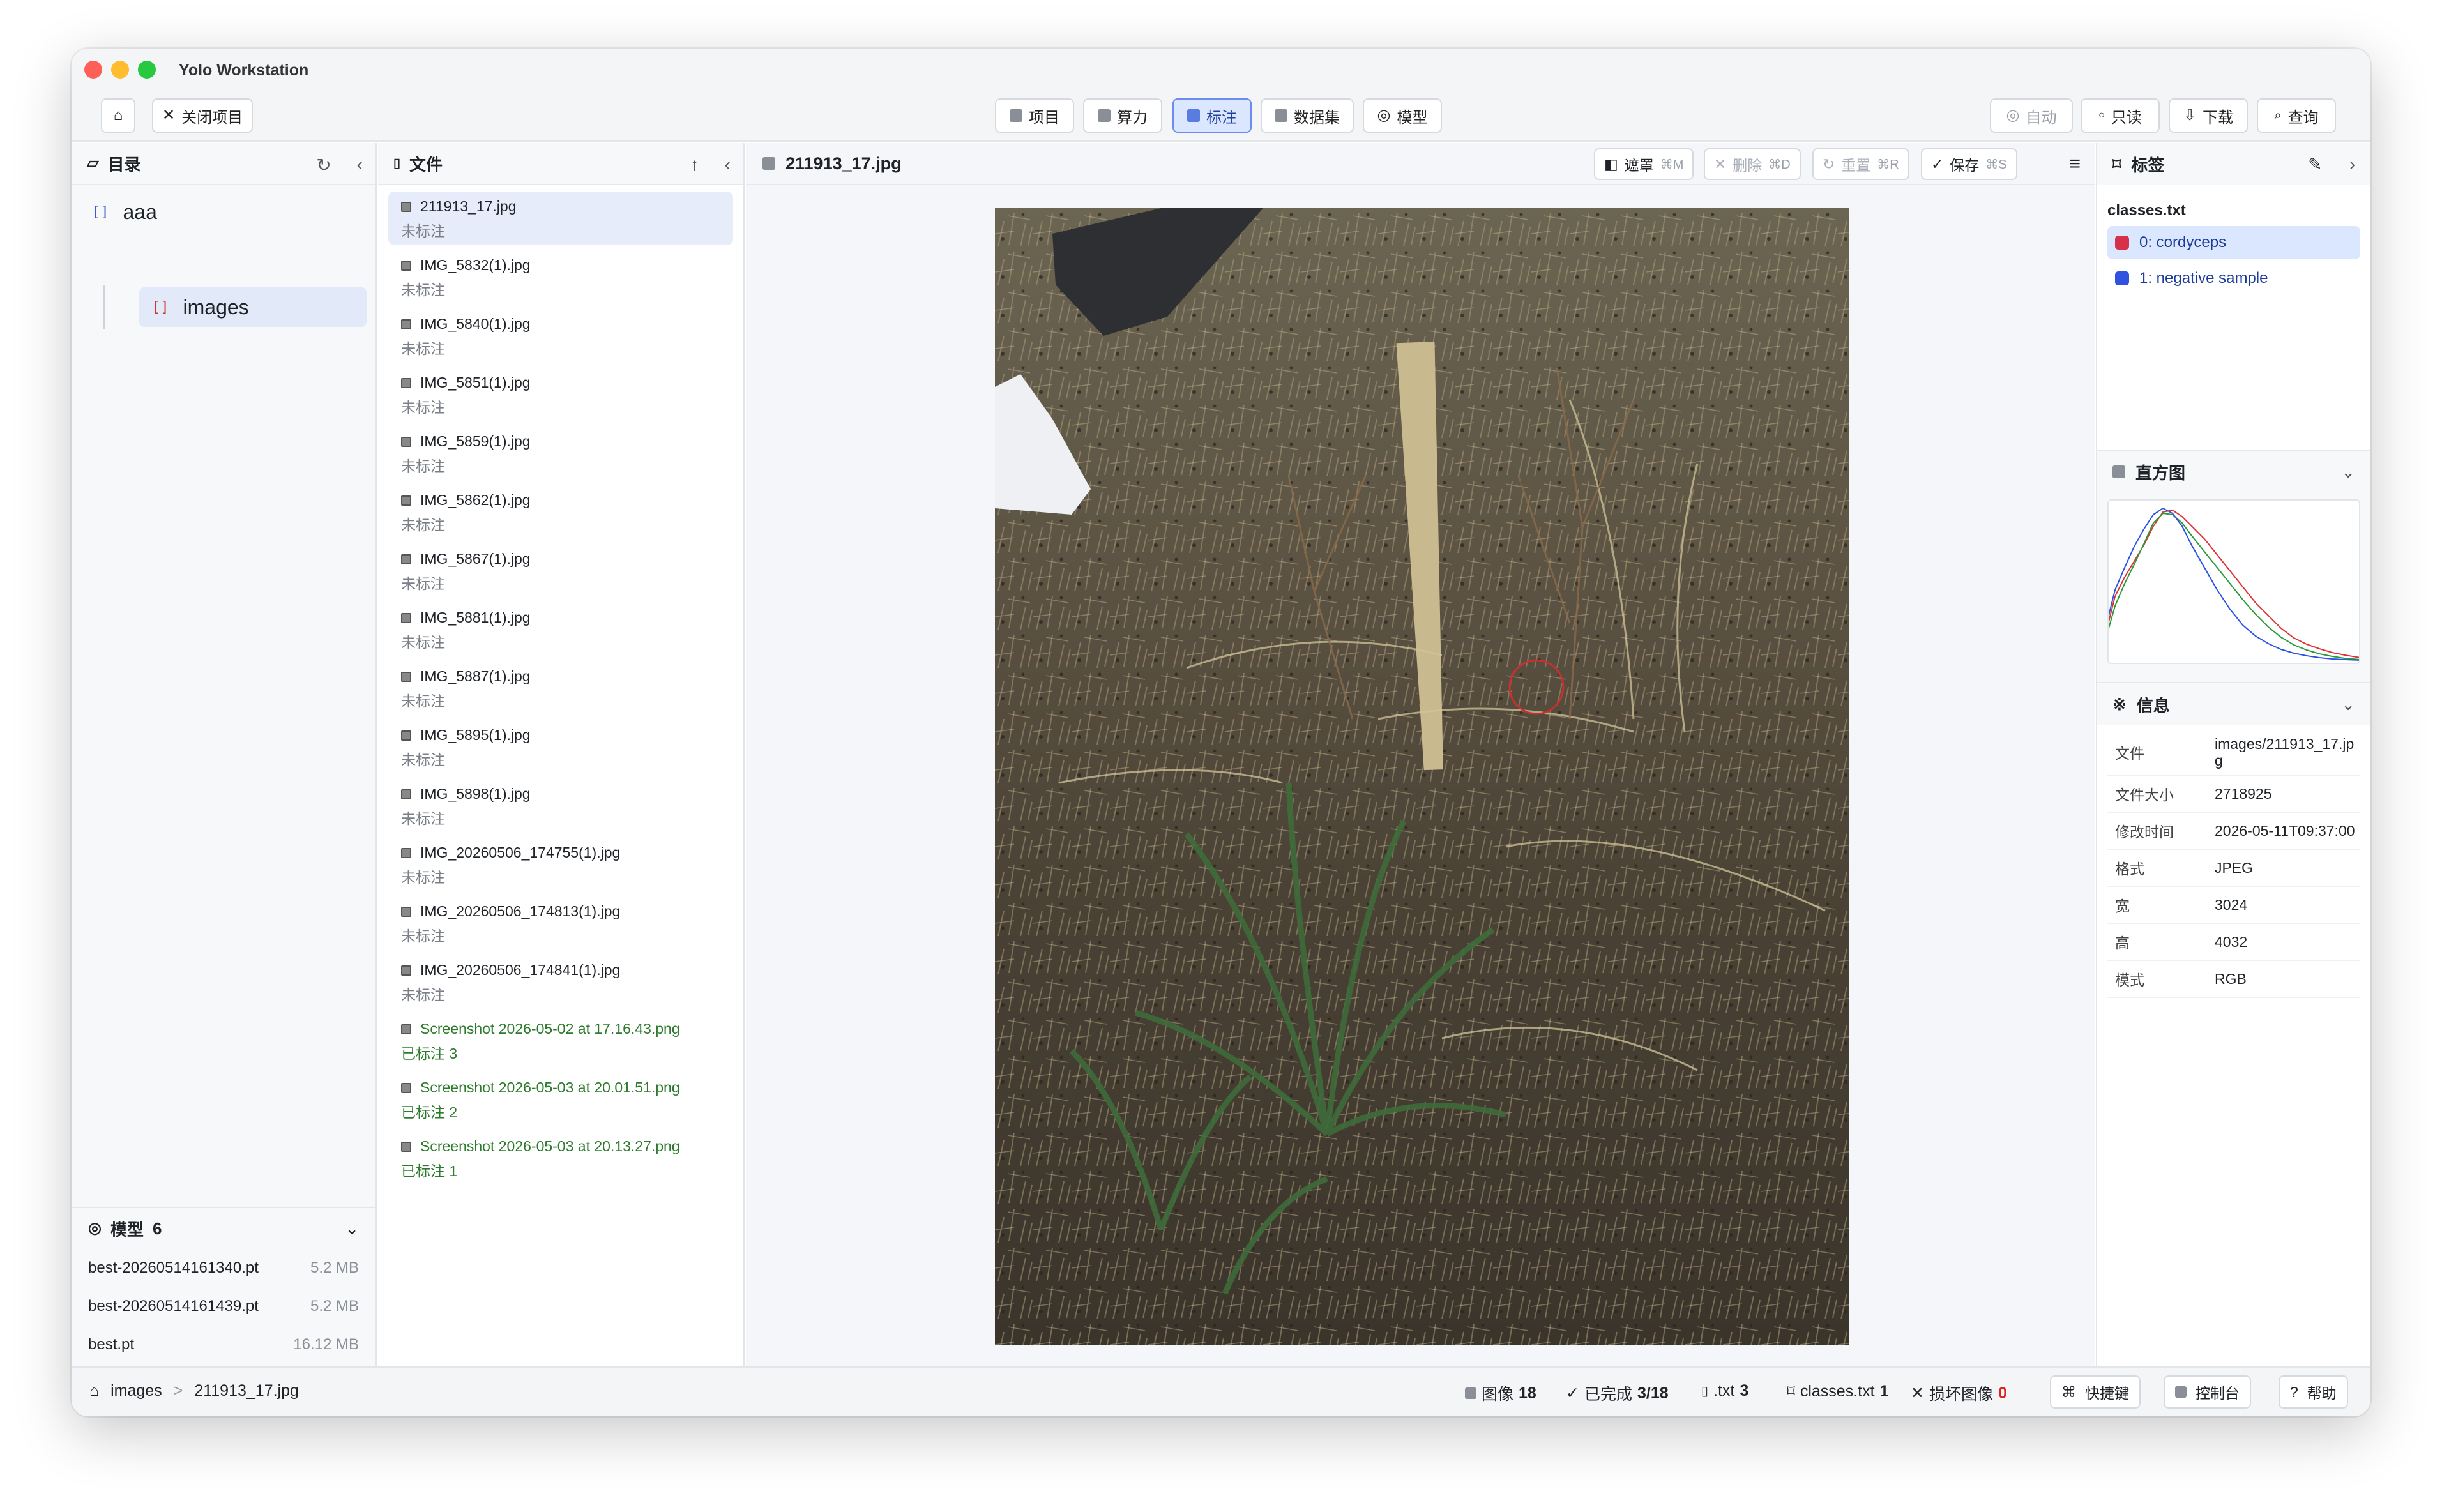 The image size is (2442, 1512). What do you see at coordinates (2233, 472) in the screenshot?
I see `histogram-header: 直方图 ⌄` at bounding box center [2233, 472].